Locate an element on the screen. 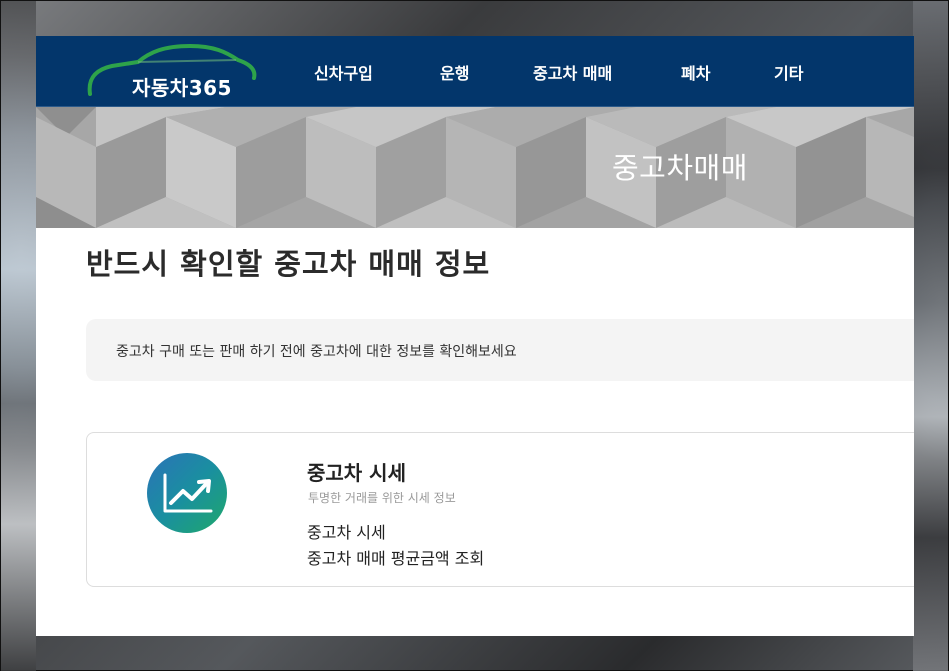  link-average-price-lookup: 중고차 매매 평균금액 조회 is located at coordinates (395, 557).